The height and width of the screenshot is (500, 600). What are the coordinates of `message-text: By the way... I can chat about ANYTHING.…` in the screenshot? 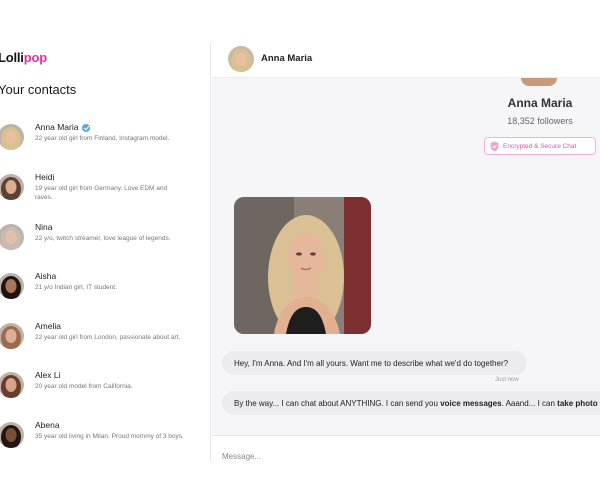 It's located at (416, 403).